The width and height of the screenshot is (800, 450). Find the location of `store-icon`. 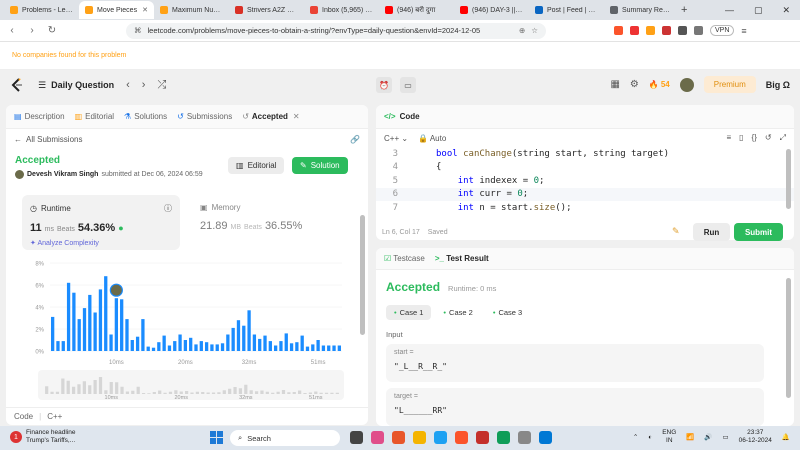

store-icon is located at coordinates (545, 437).